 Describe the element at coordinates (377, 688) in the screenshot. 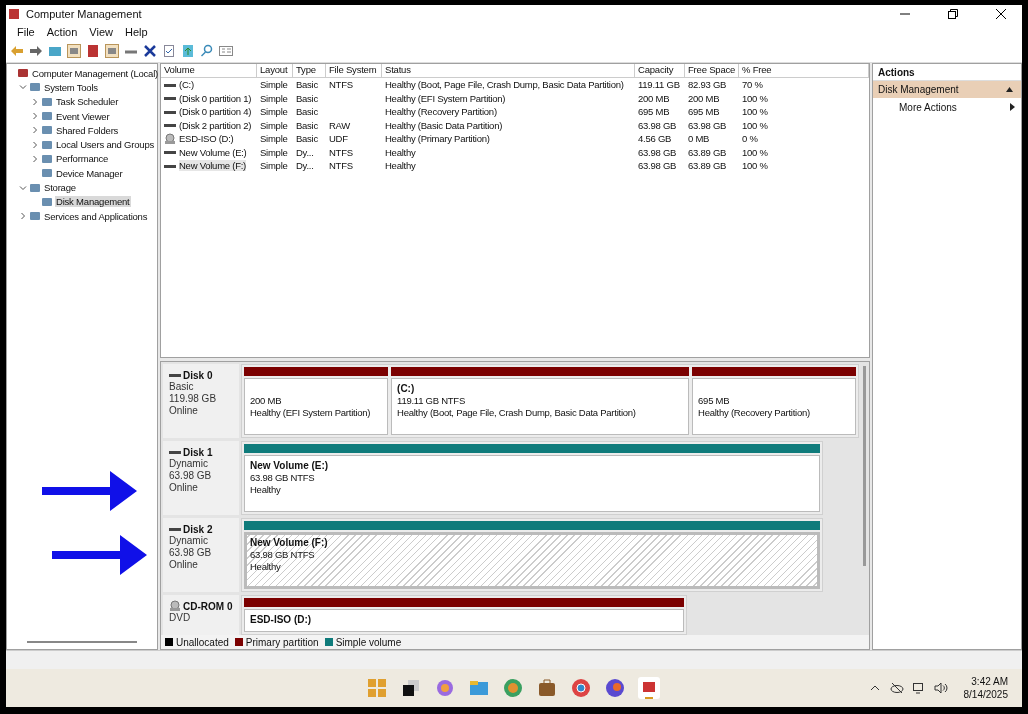

I see `start-icon` at that location.